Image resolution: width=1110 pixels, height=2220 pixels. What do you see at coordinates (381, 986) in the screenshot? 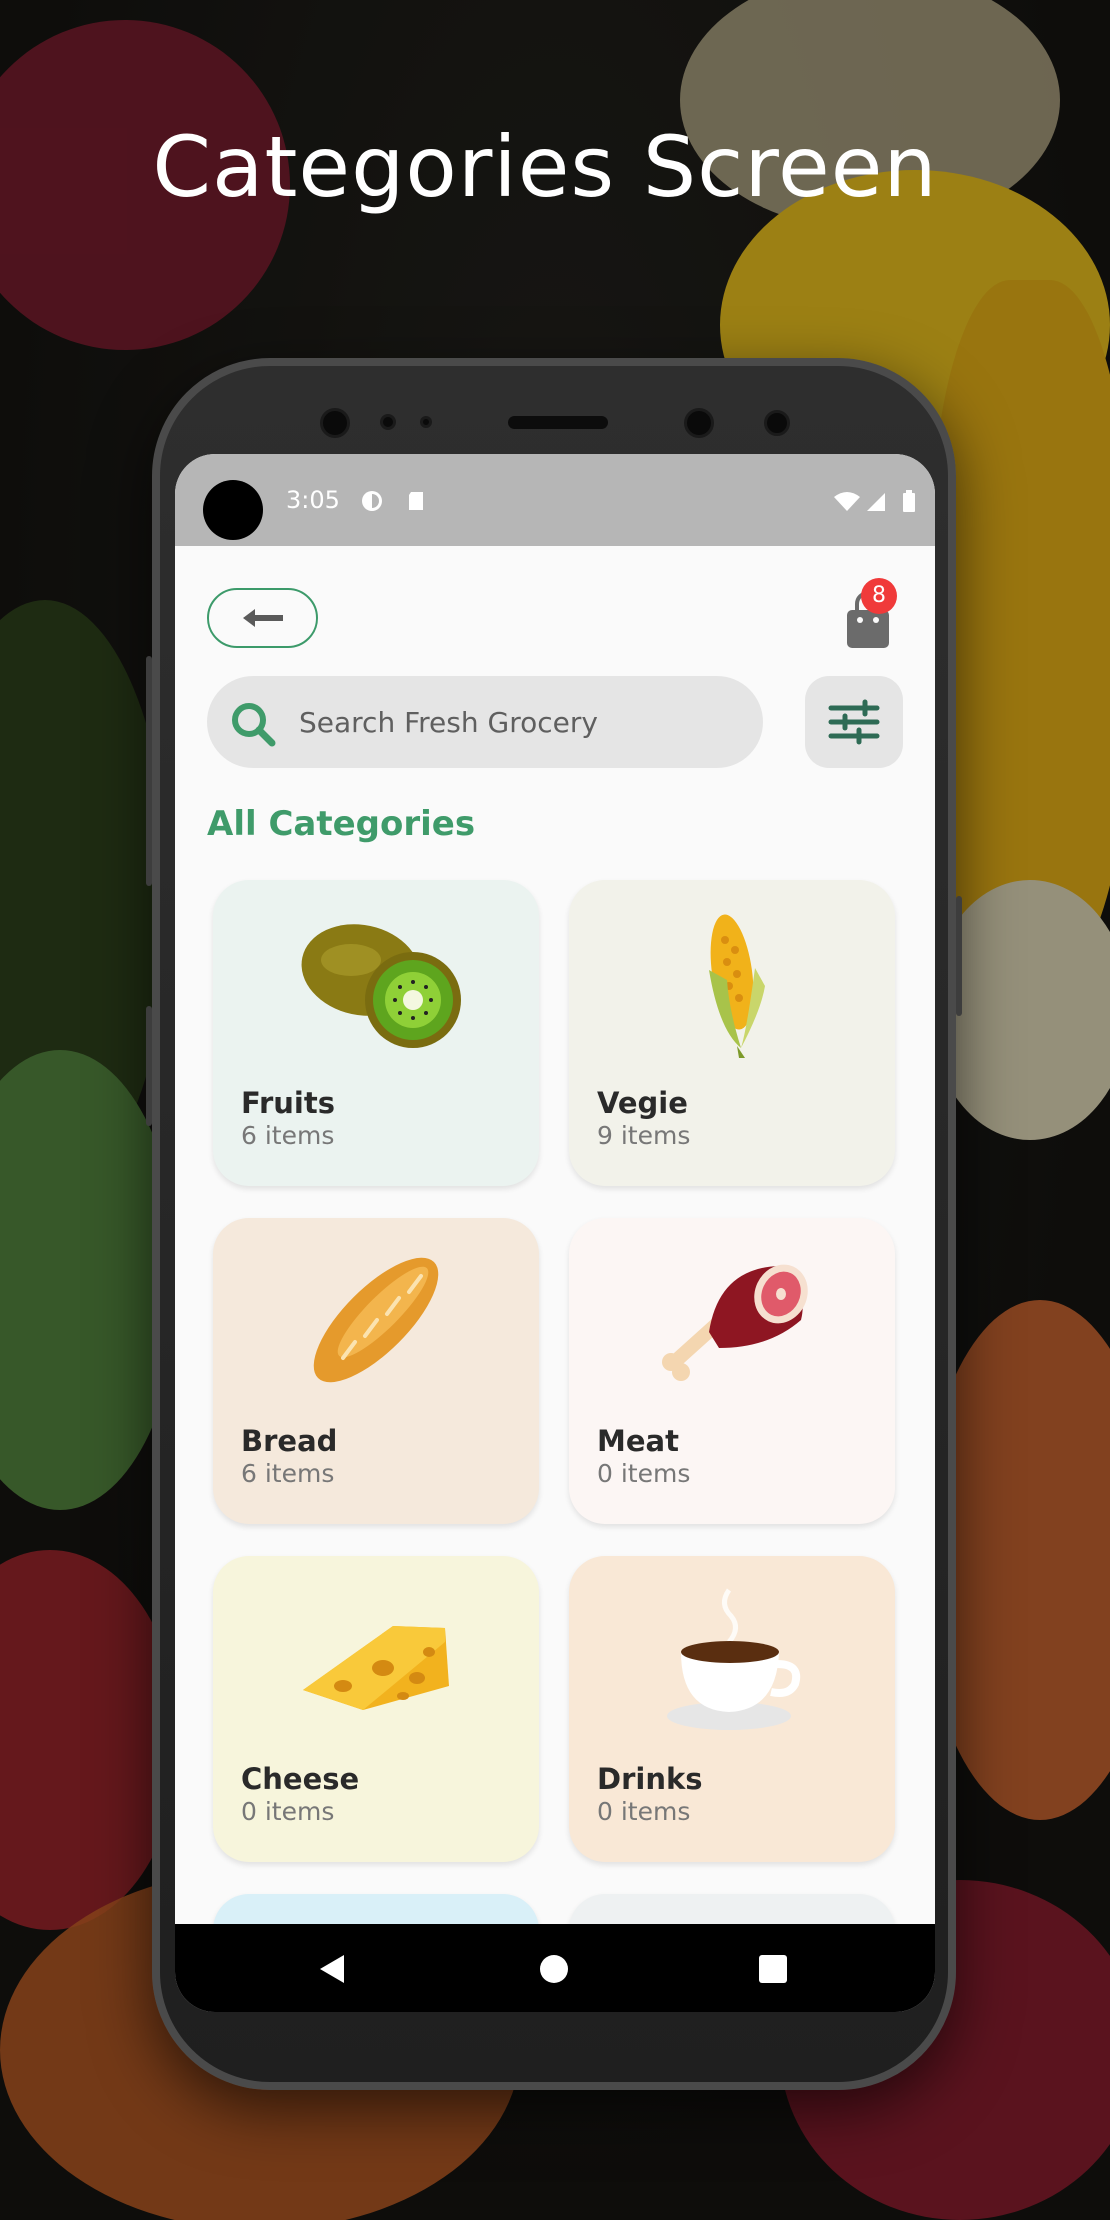
I see `kiwi-icon` at bounding box center [381, 986].